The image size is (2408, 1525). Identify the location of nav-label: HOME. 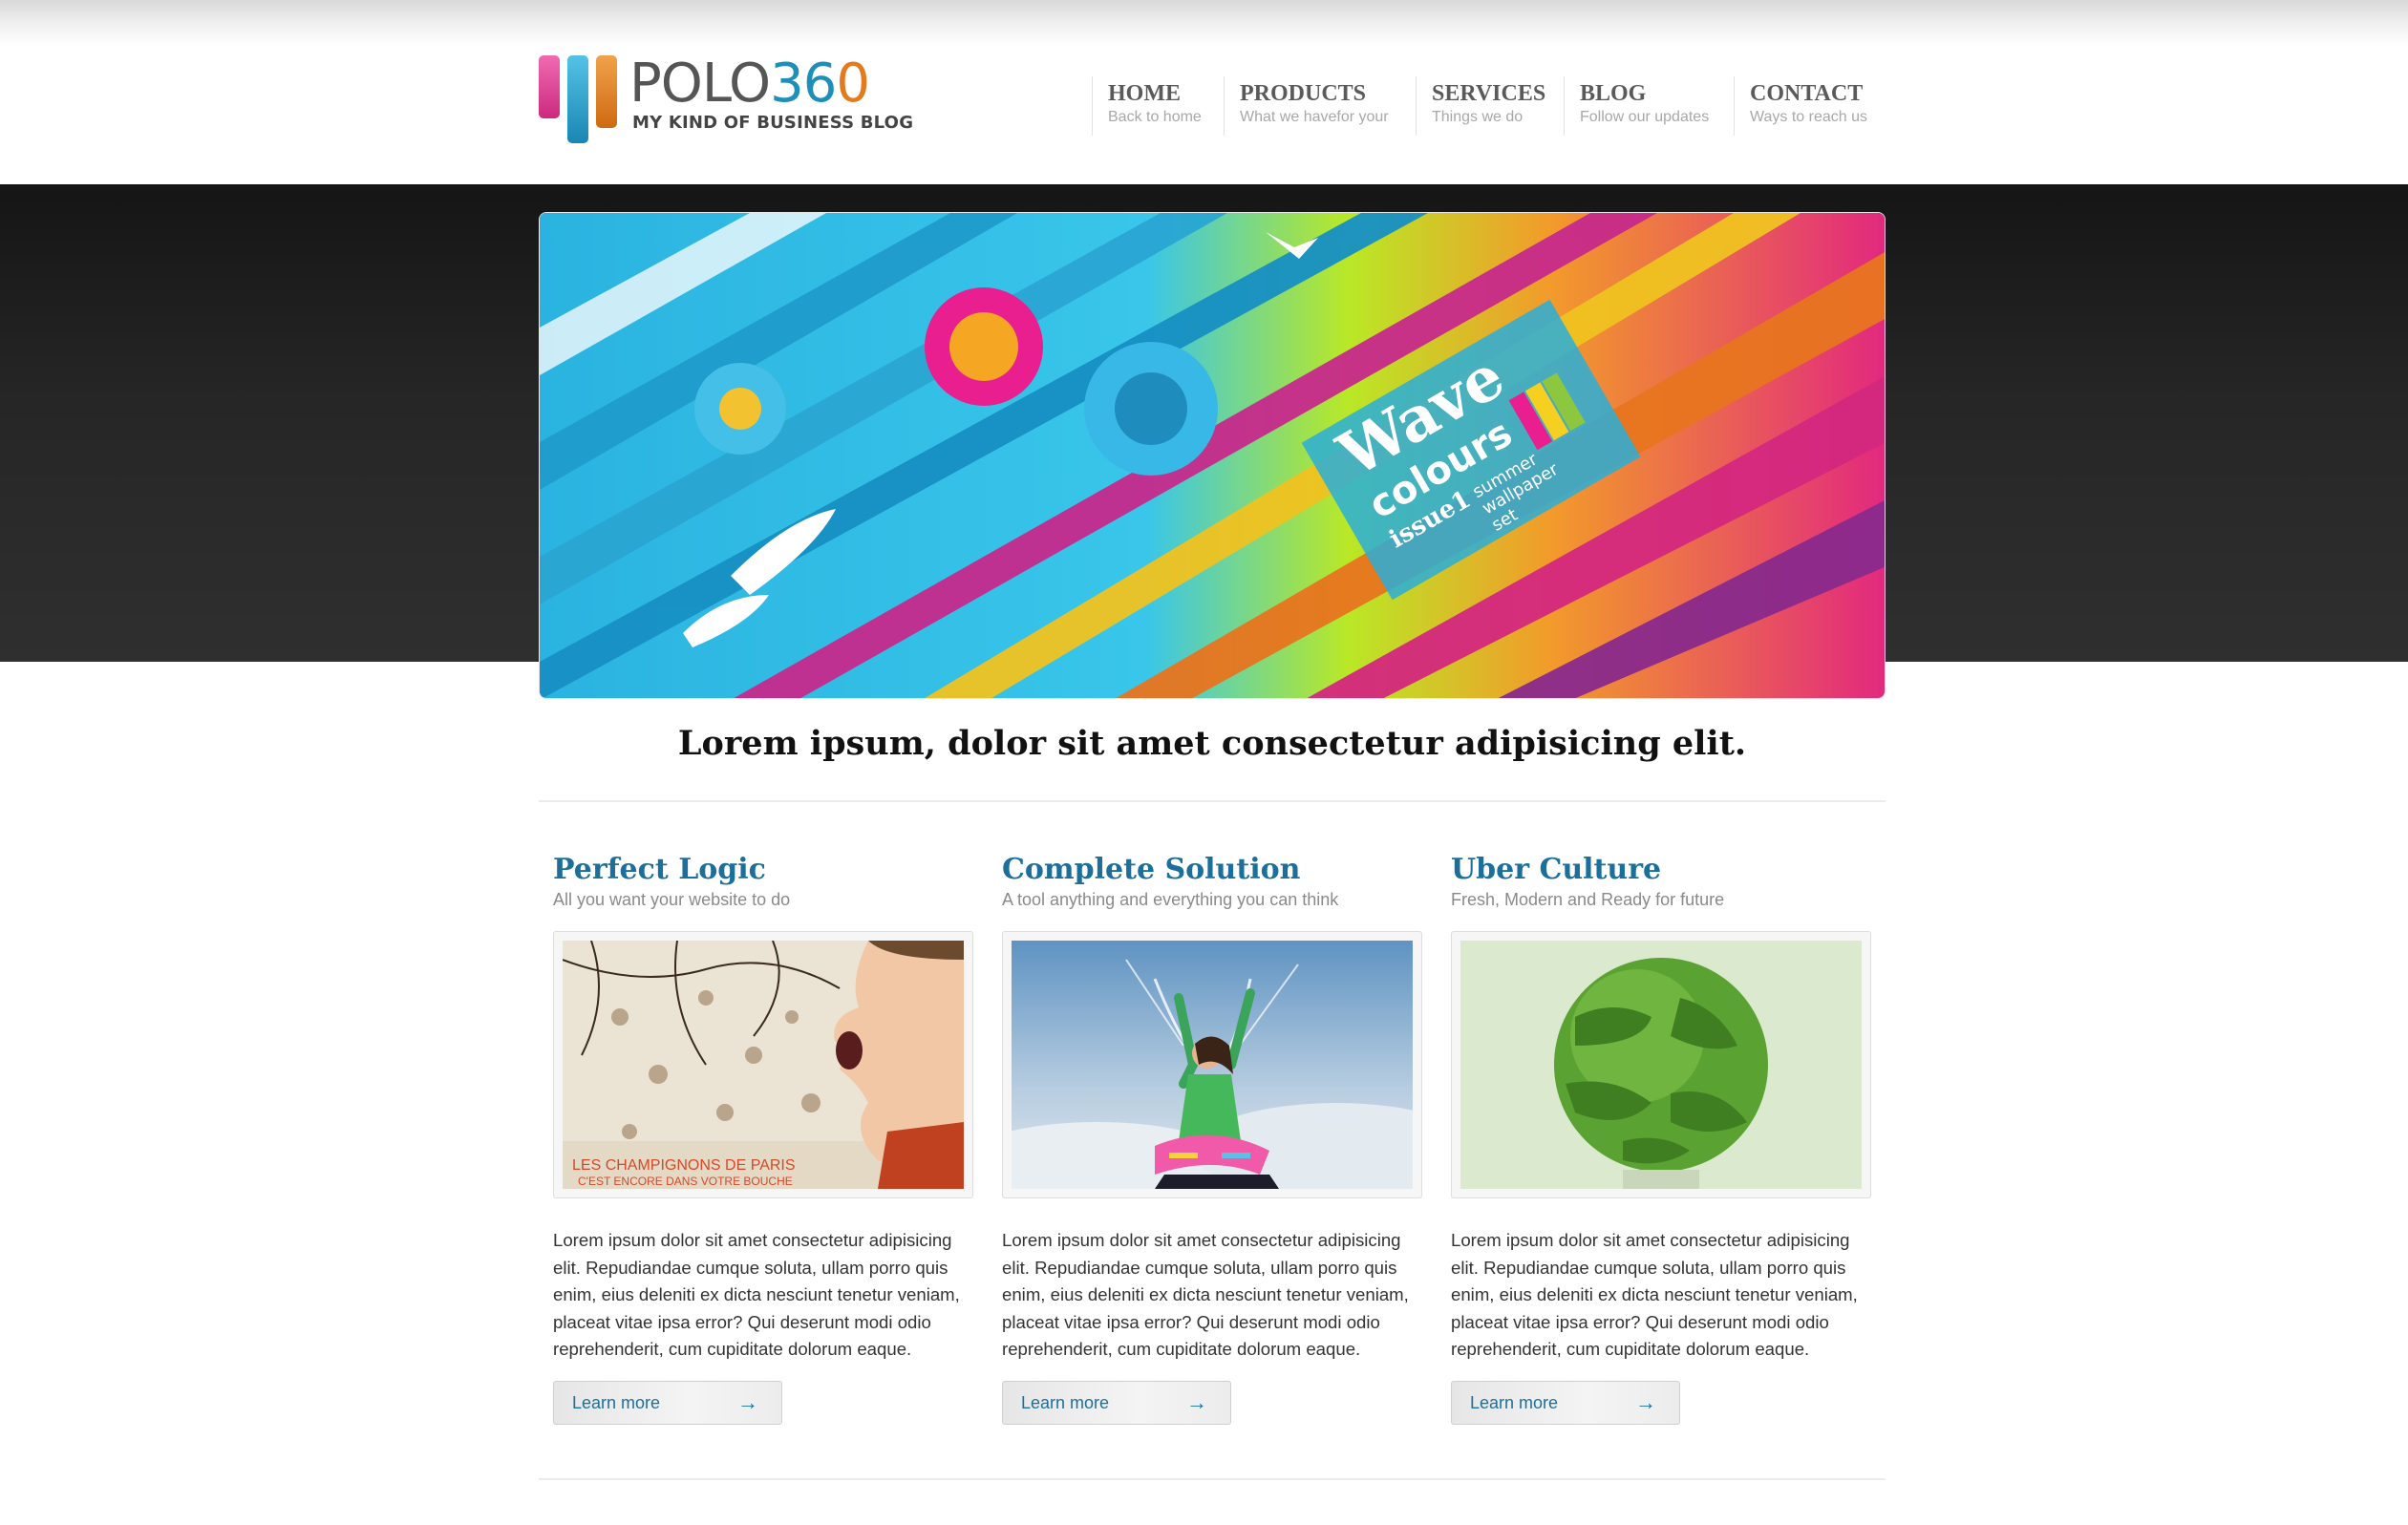
(1144, 93).